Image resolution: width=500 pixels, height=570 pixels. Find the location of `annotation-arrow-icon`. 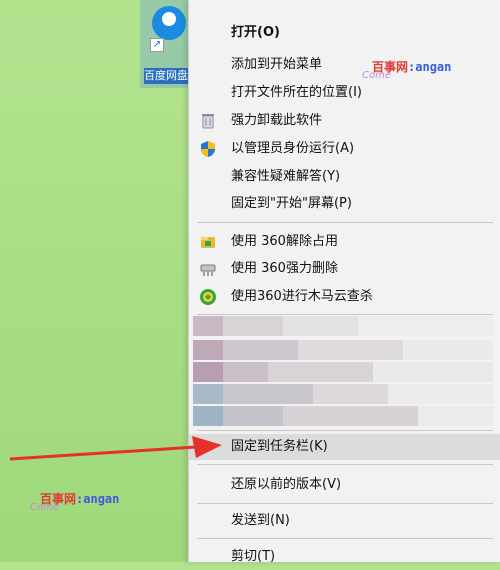

annotation-arrow-icon is located at coordinates (115, 448).